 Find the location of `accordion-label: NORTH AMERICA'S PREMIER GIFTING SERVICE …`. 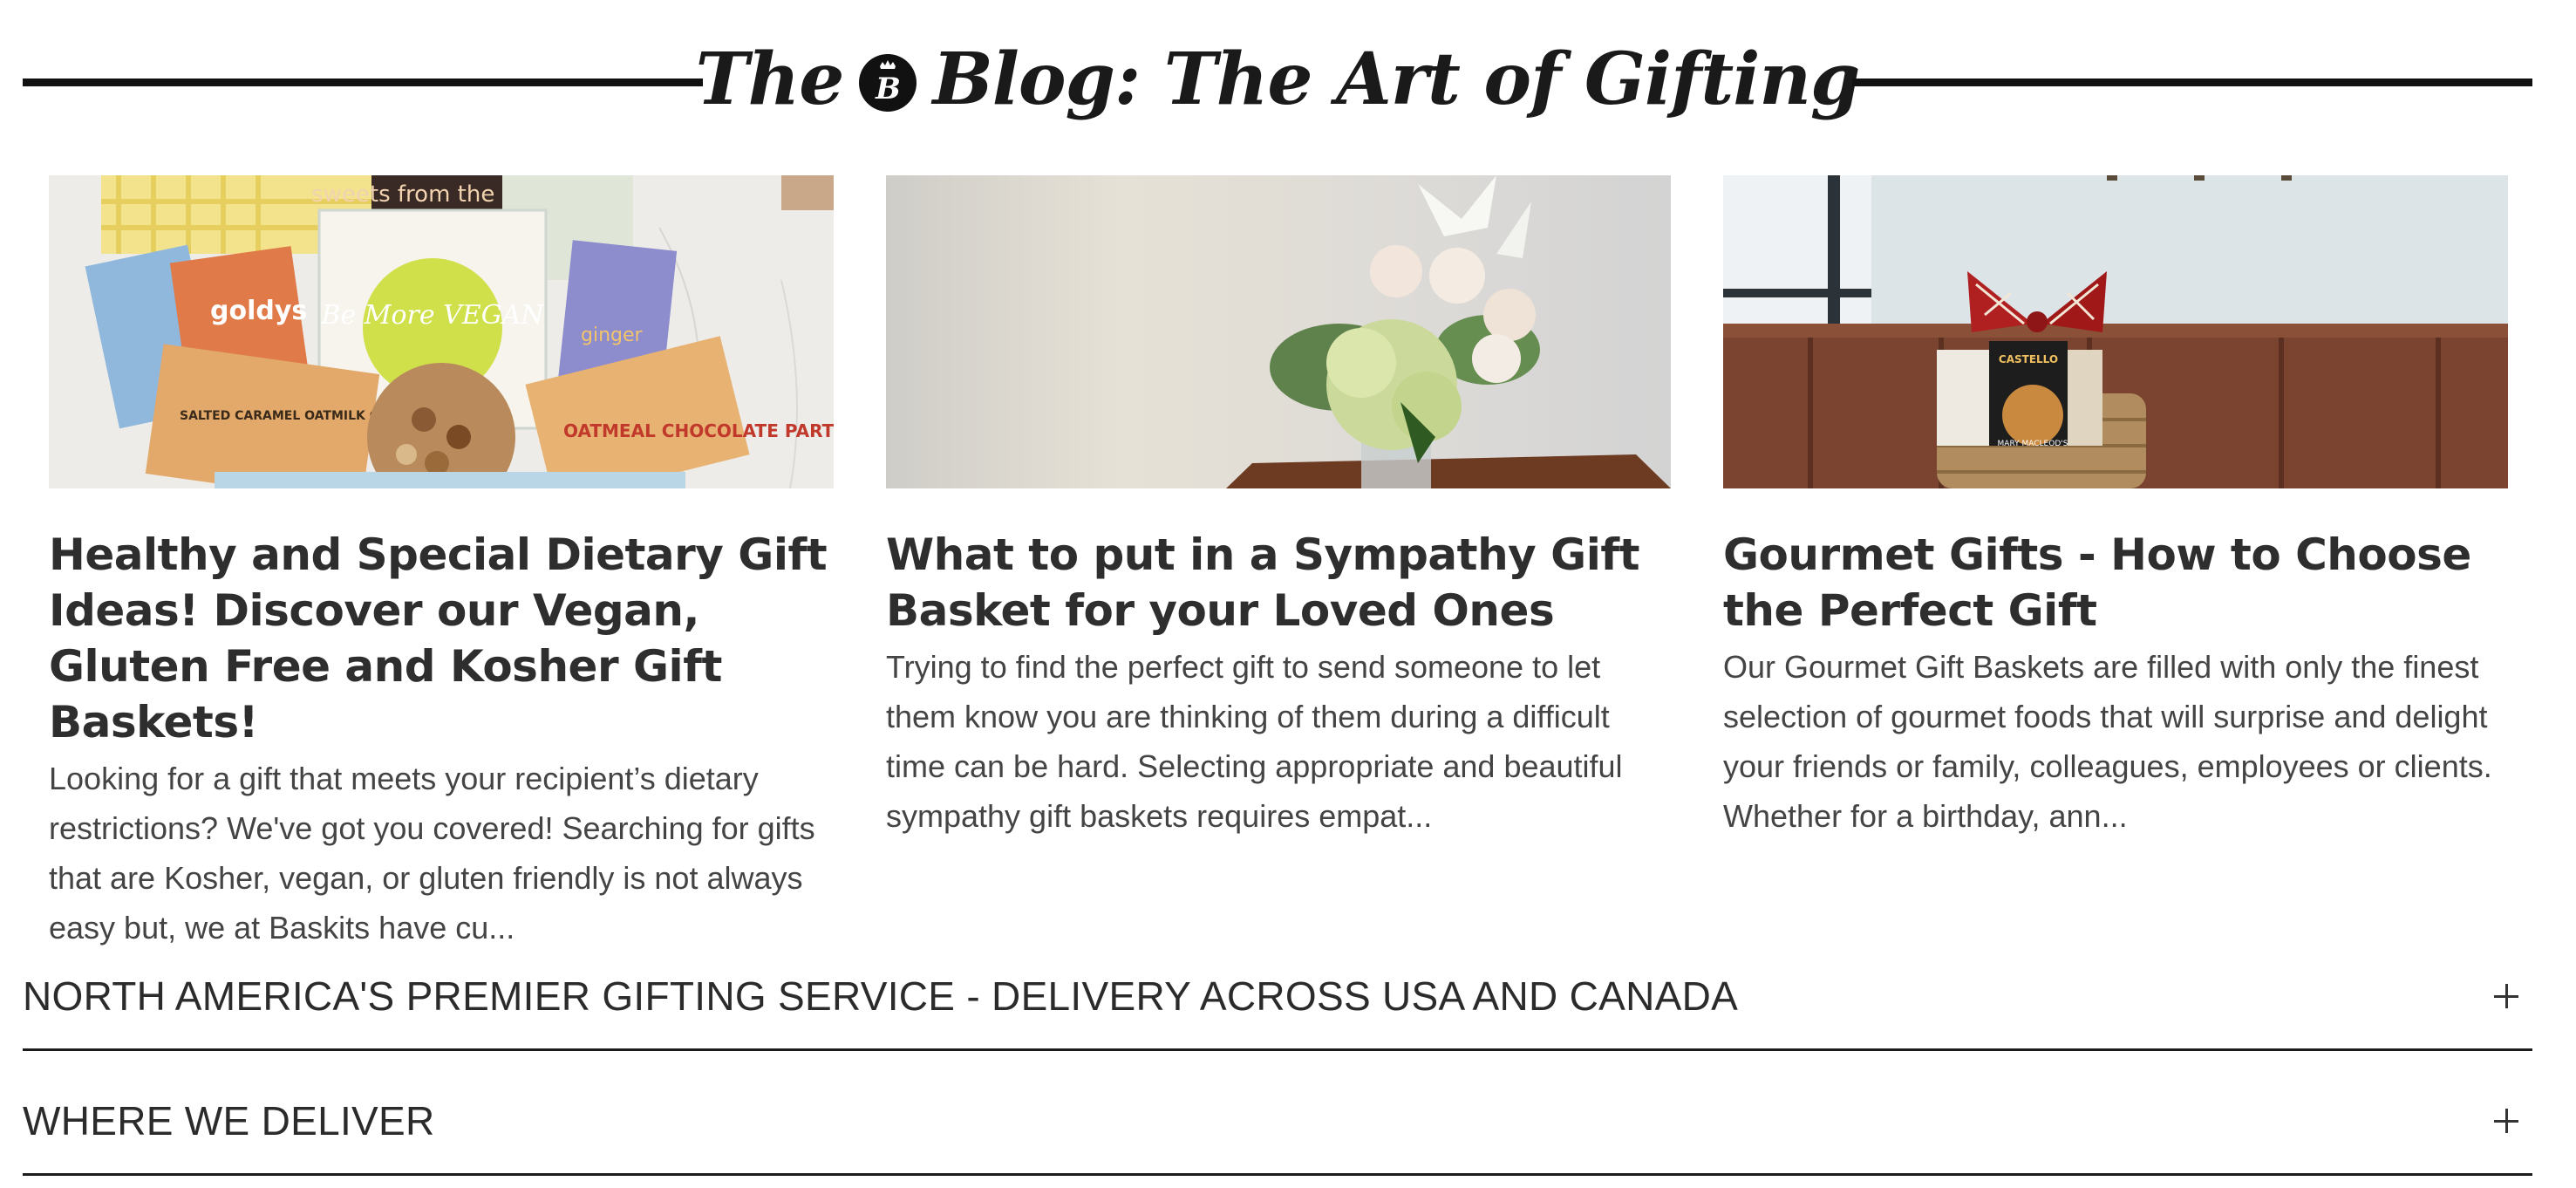

accordion-label: NORTH AMERICA'S PREMIER GIFTING SERVICE … is located at coordinates (881, 996).